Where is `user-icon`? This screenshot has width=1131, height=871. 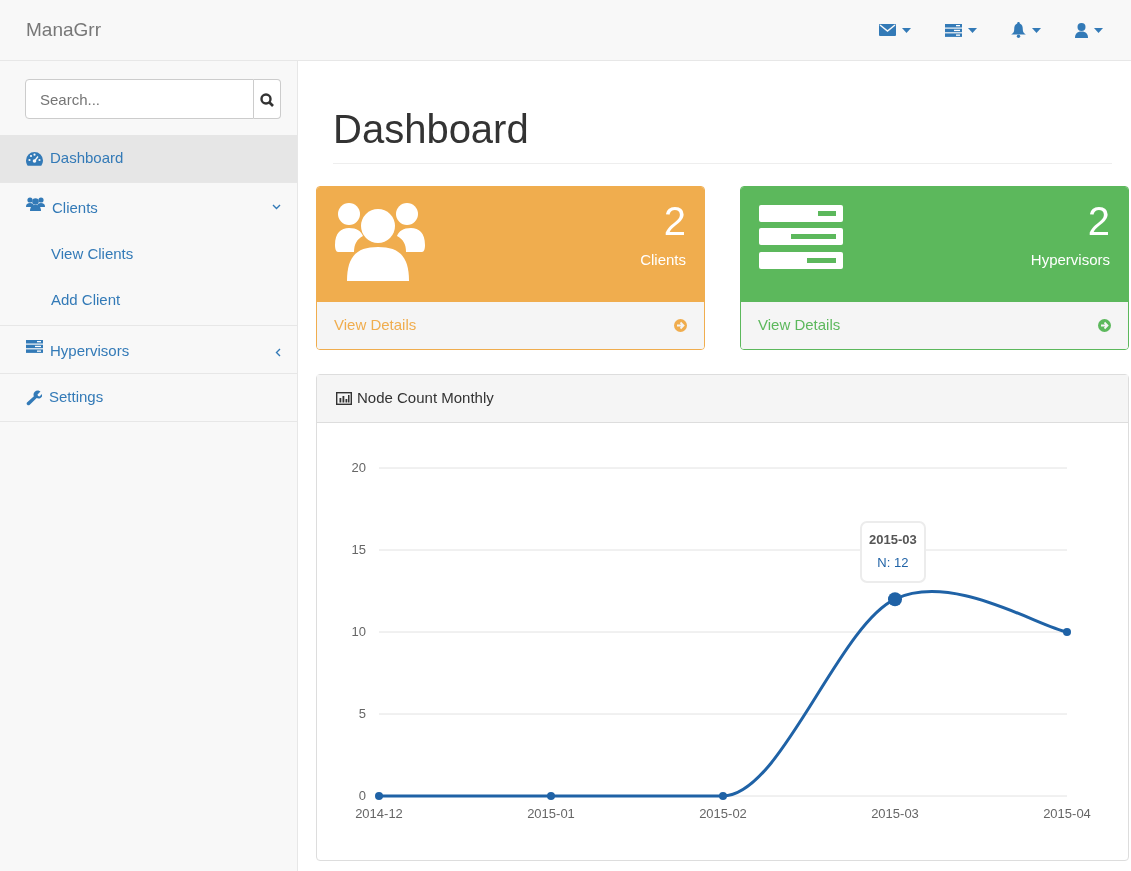 user-icon is located at coordinates (1081, 30).